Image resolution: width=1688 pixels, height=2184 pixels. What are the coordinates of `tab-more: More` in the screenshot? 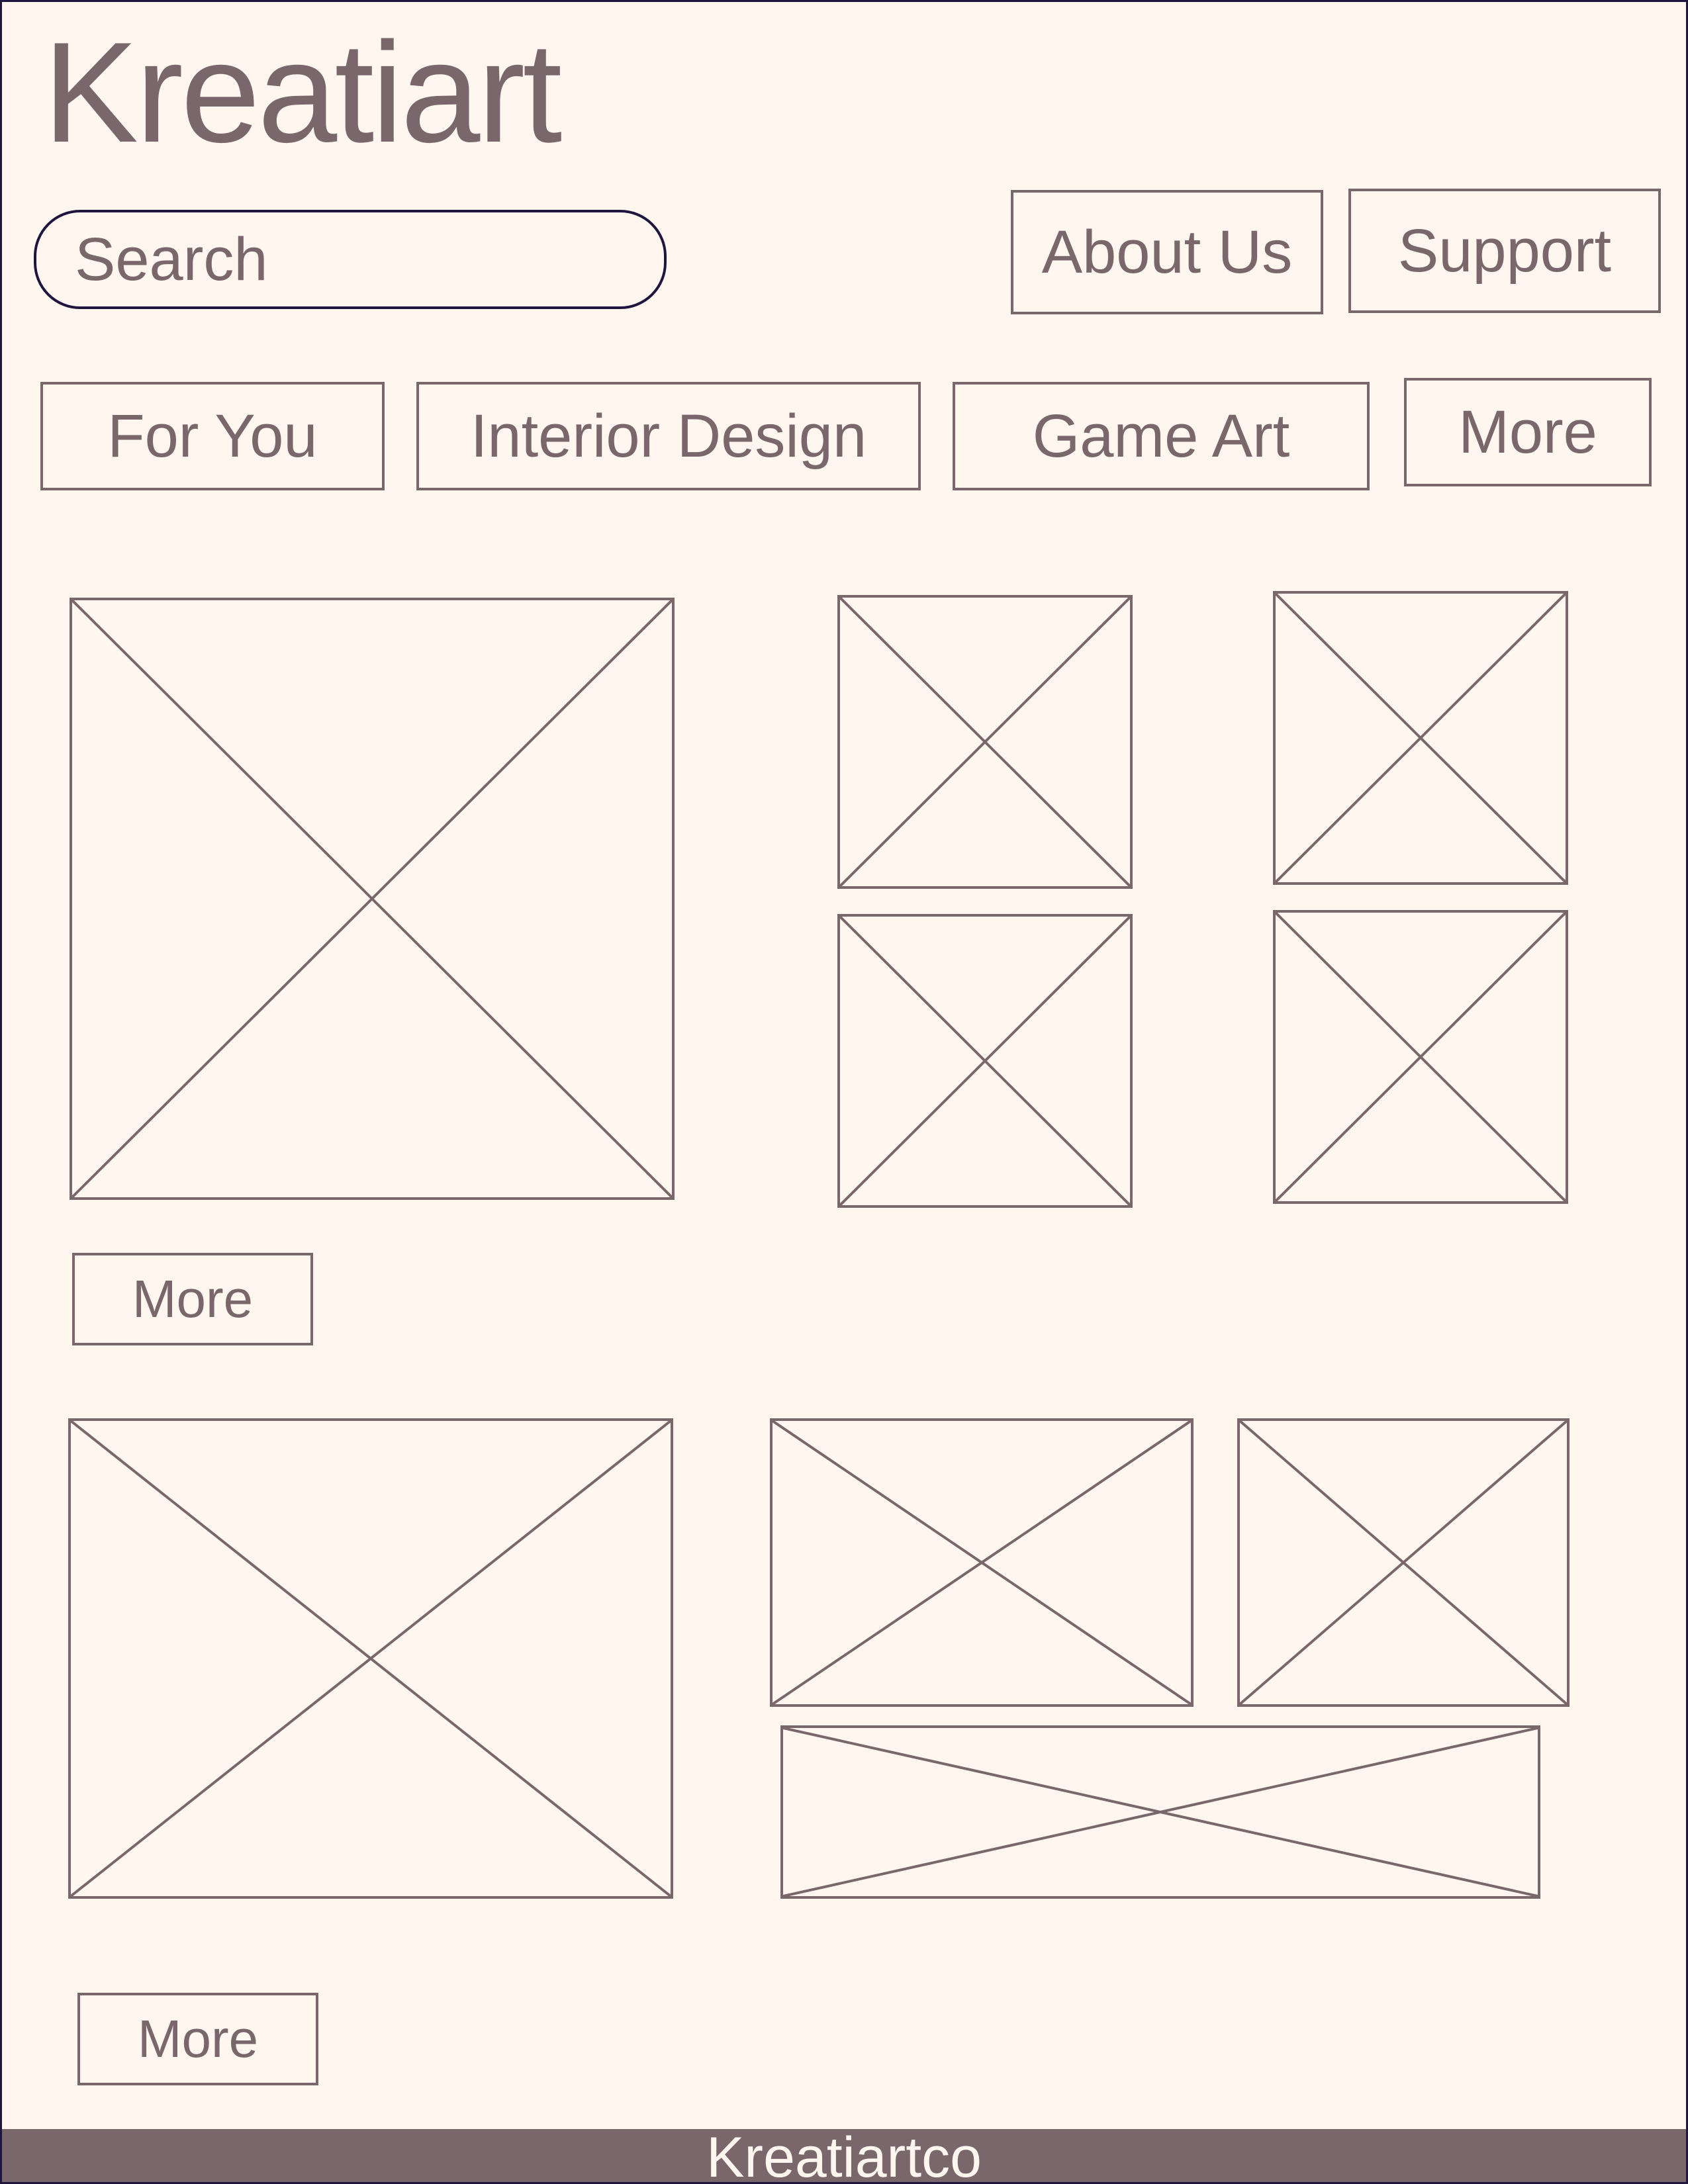 It's located at (1528, 432).